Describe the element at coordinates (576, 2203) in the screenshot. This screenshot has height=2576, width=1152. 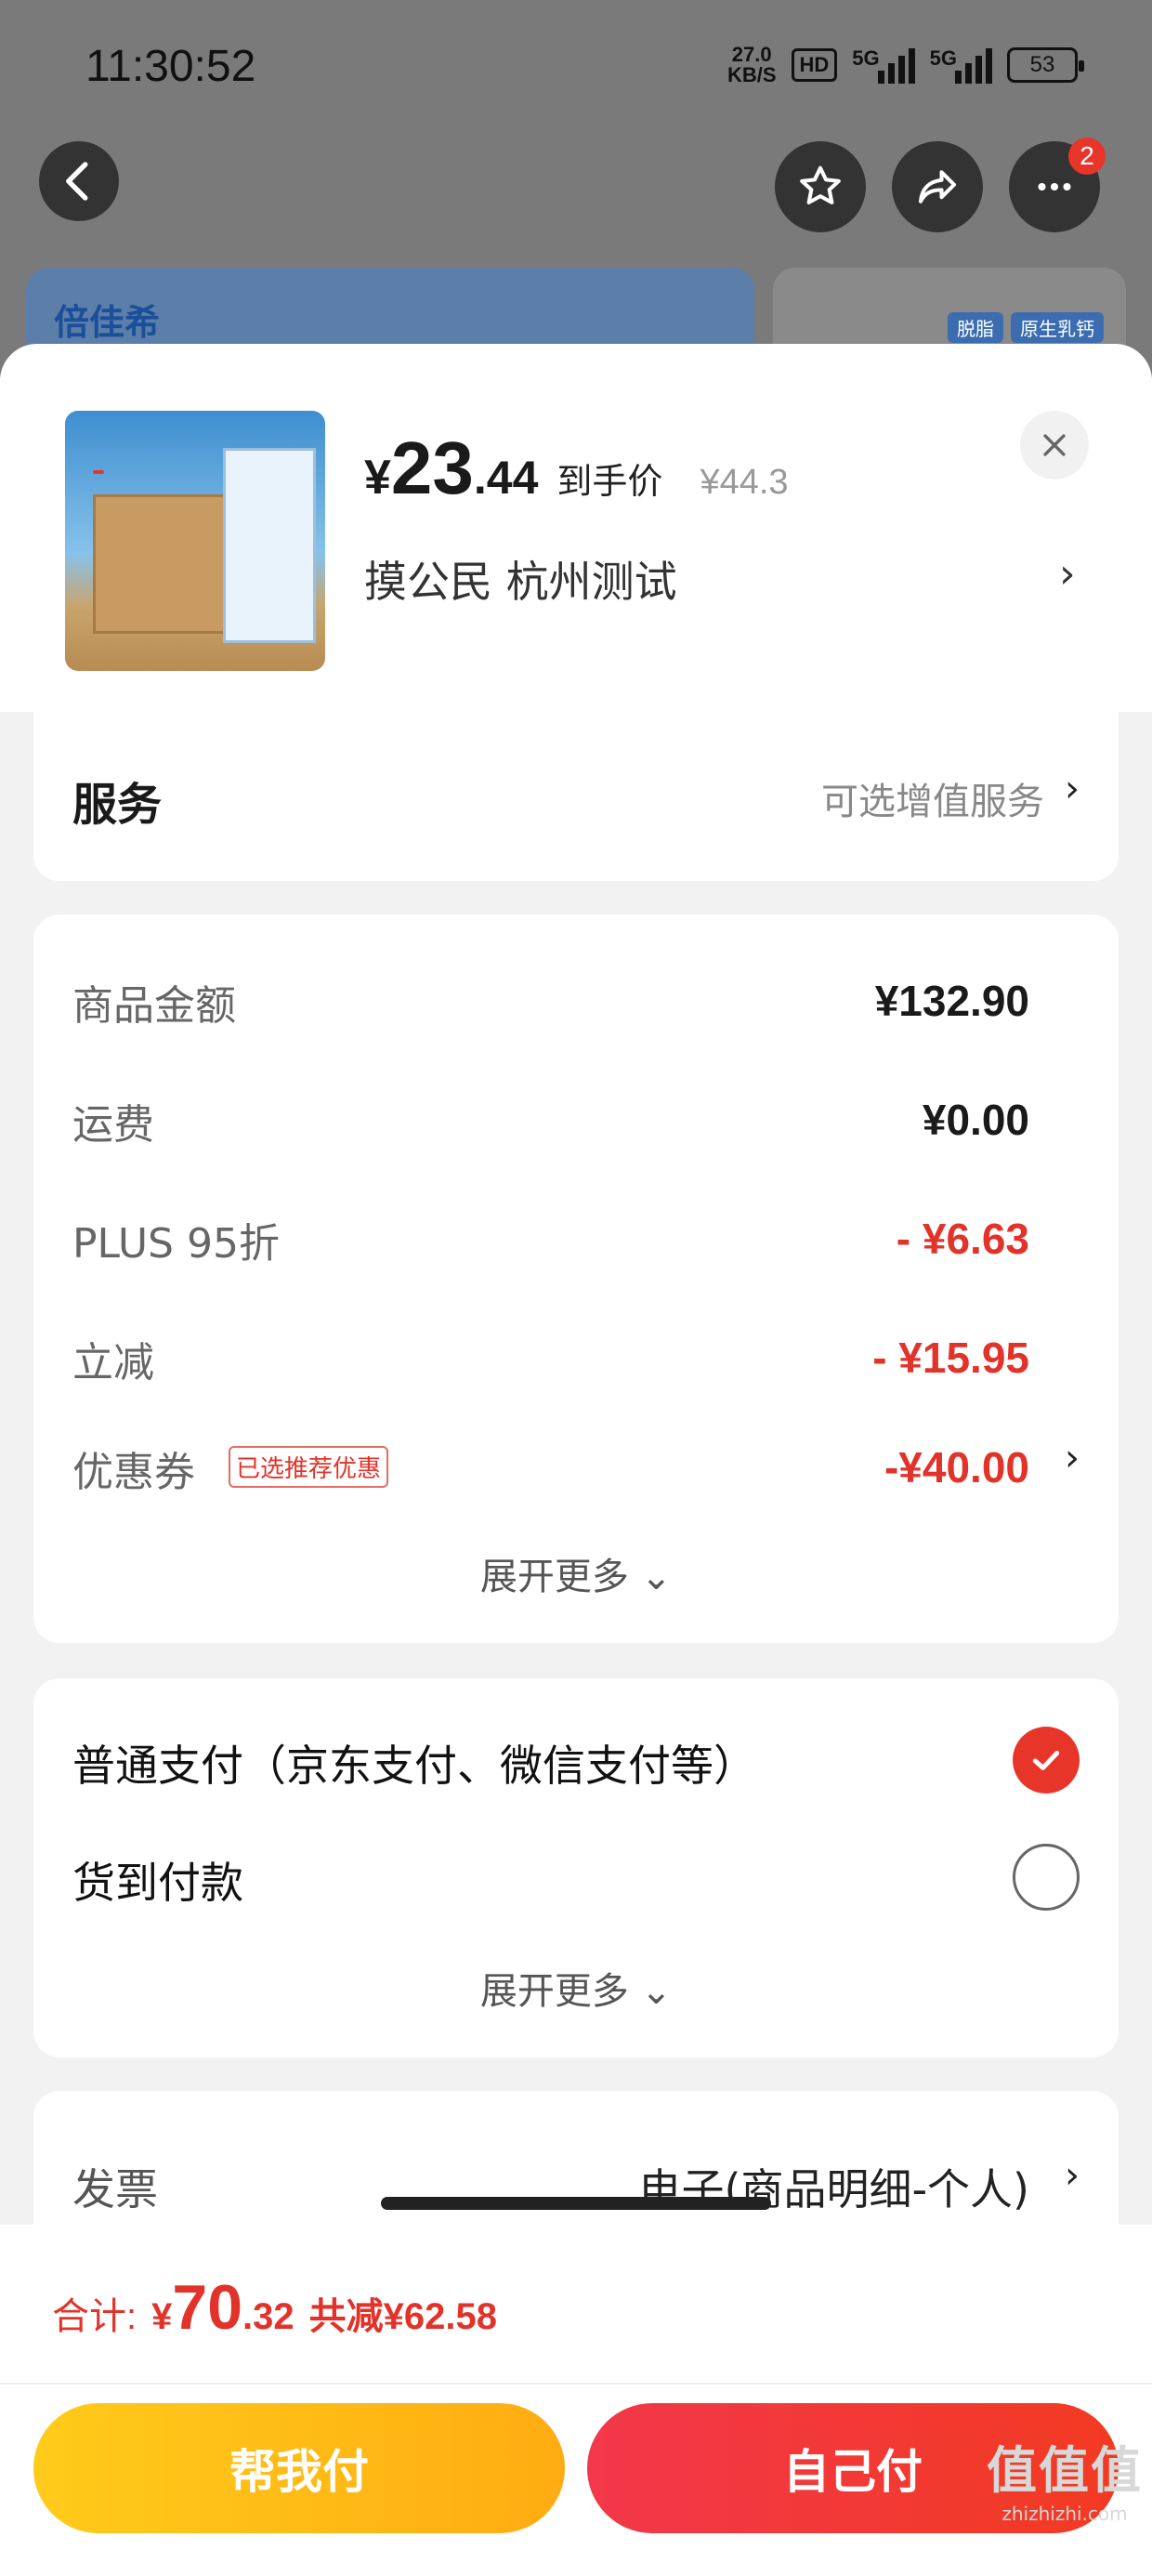
I see `home-indicator` at that location.